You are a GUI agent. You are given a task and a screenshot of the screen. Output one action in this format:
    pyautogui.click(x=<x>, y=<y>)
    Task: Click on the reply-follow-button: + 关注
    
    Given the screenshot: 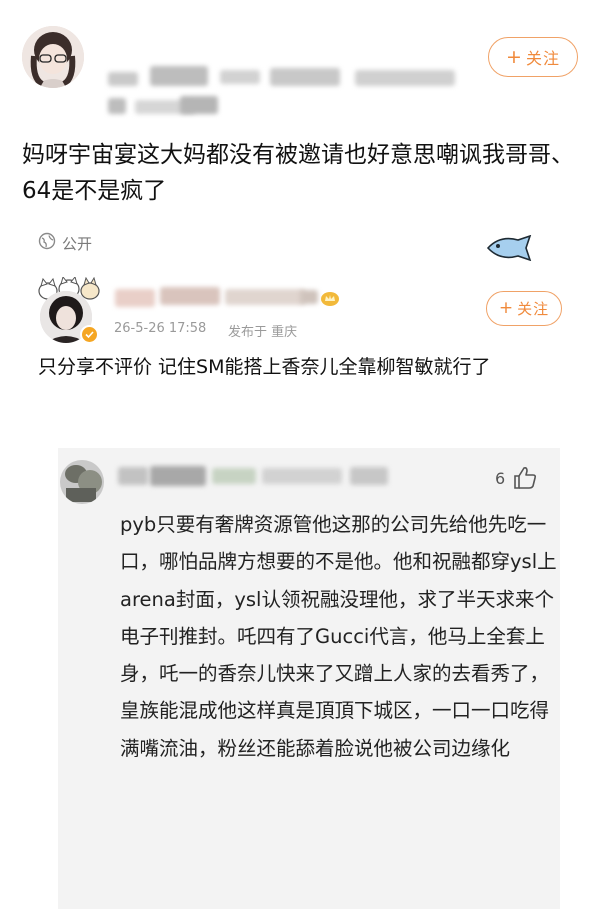 What is the action you would take?
    pyautogui.click(x=524, y=308)
    